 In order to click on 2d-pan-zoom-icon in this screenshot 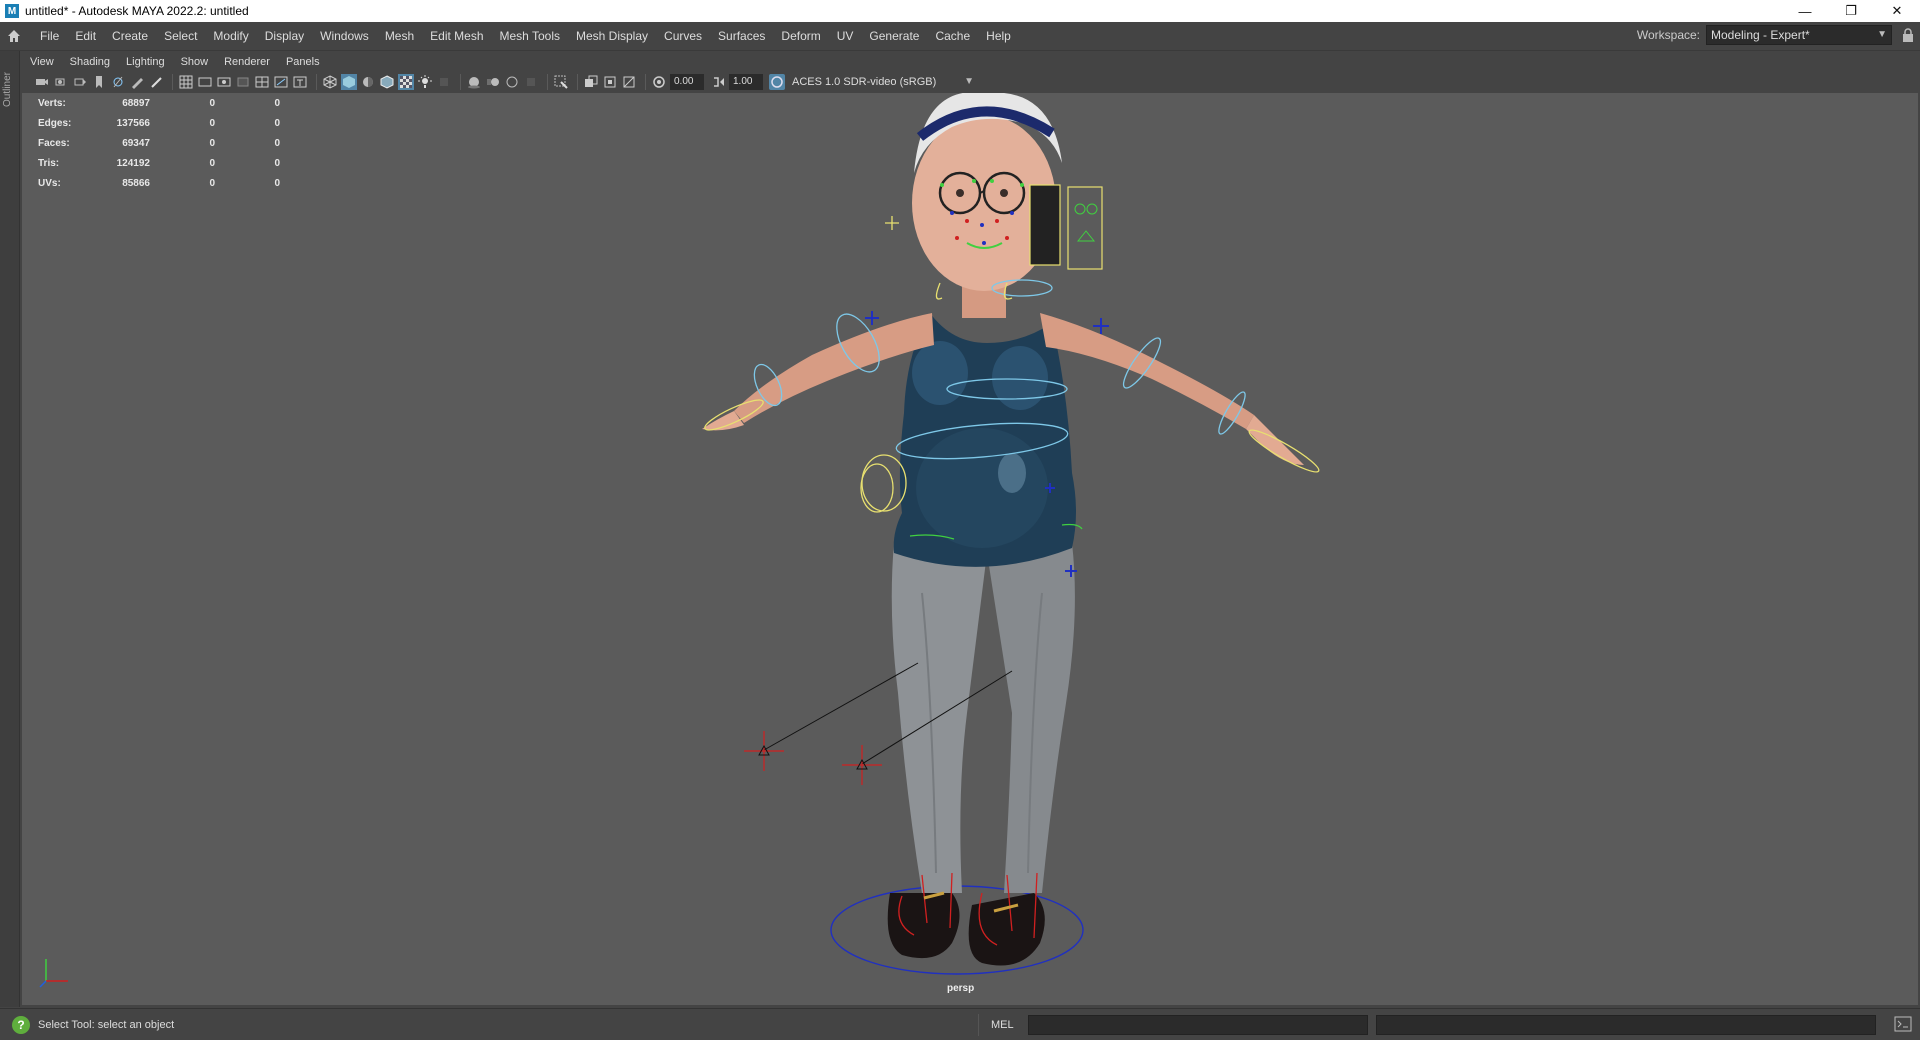, I will do `click(118, 82)`.